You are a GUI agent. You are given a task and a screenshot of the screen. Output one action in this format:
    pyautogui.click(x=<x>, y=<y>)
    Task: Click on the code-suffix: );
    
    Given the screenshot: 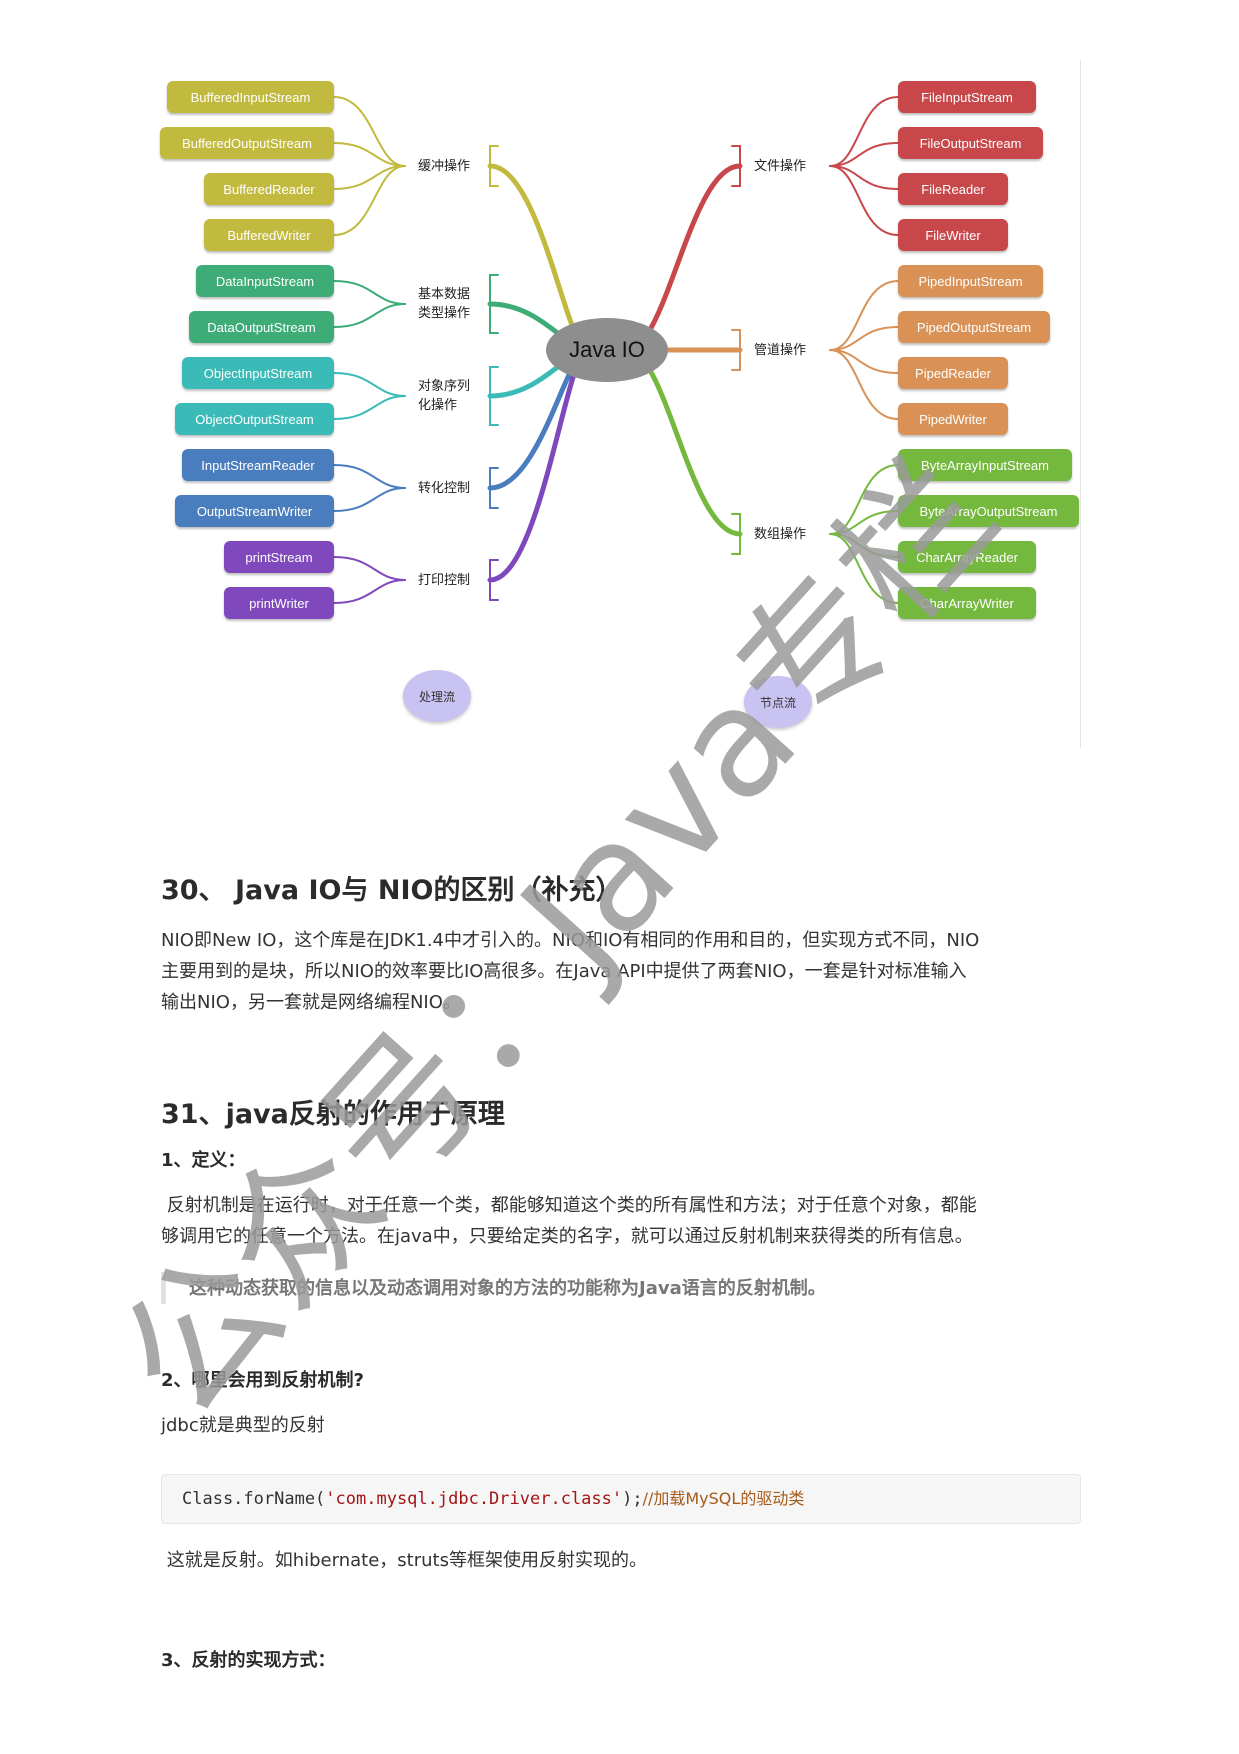 What is the action you would take?
    pyautogui.click(x=632, y=1499)
    